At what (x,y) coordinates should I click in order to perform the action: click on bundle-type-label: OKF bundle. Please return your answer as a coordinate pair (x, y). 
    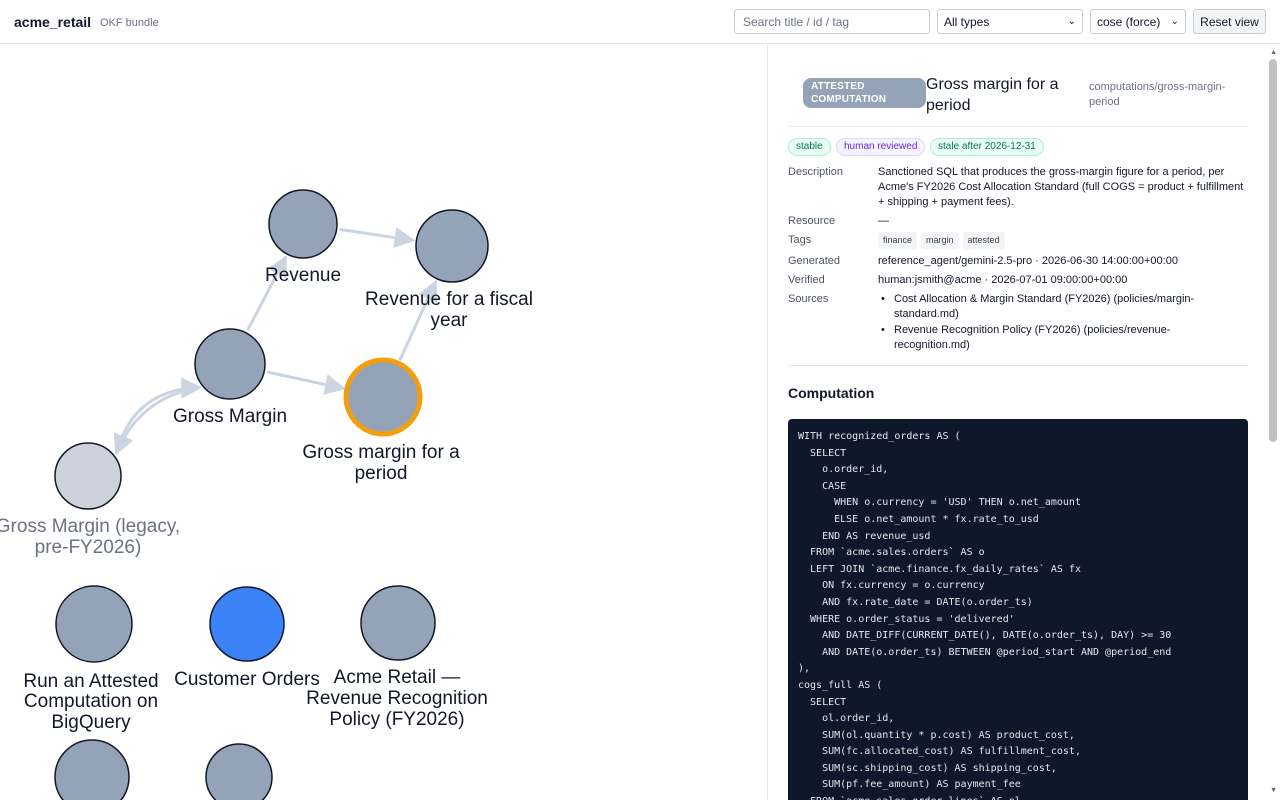
    Looking at the image, I should click on (129, 23).